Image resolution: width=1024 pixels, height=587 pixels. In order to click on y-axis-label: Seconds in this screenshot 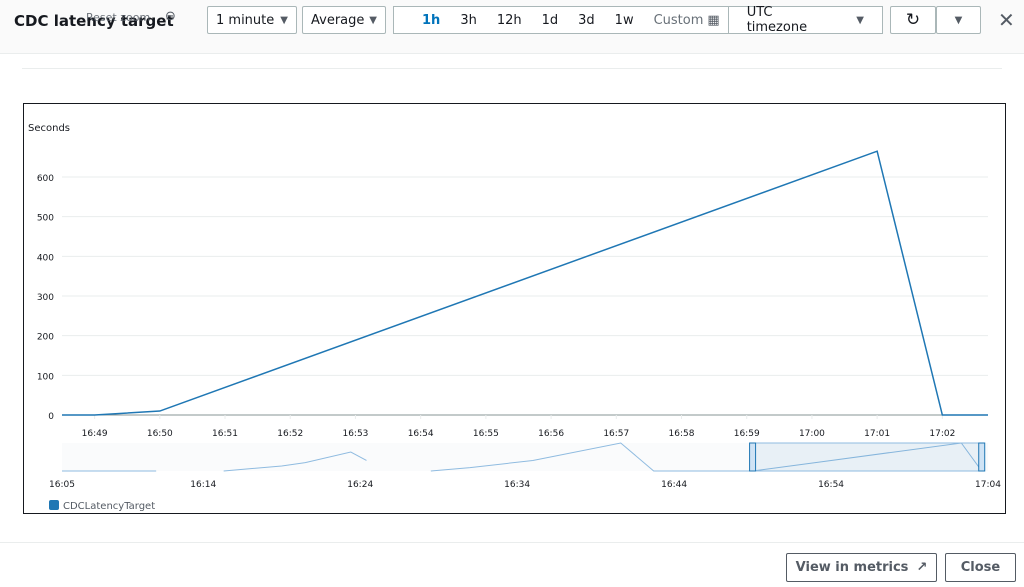, I will do `click(49, 128)`.